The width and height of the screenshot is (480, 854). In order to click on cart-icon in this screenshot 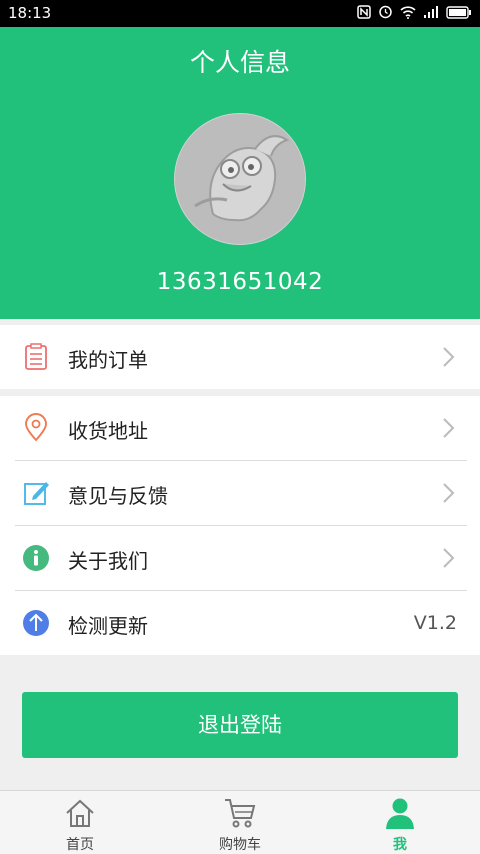, I will do `click(240, 813)`.